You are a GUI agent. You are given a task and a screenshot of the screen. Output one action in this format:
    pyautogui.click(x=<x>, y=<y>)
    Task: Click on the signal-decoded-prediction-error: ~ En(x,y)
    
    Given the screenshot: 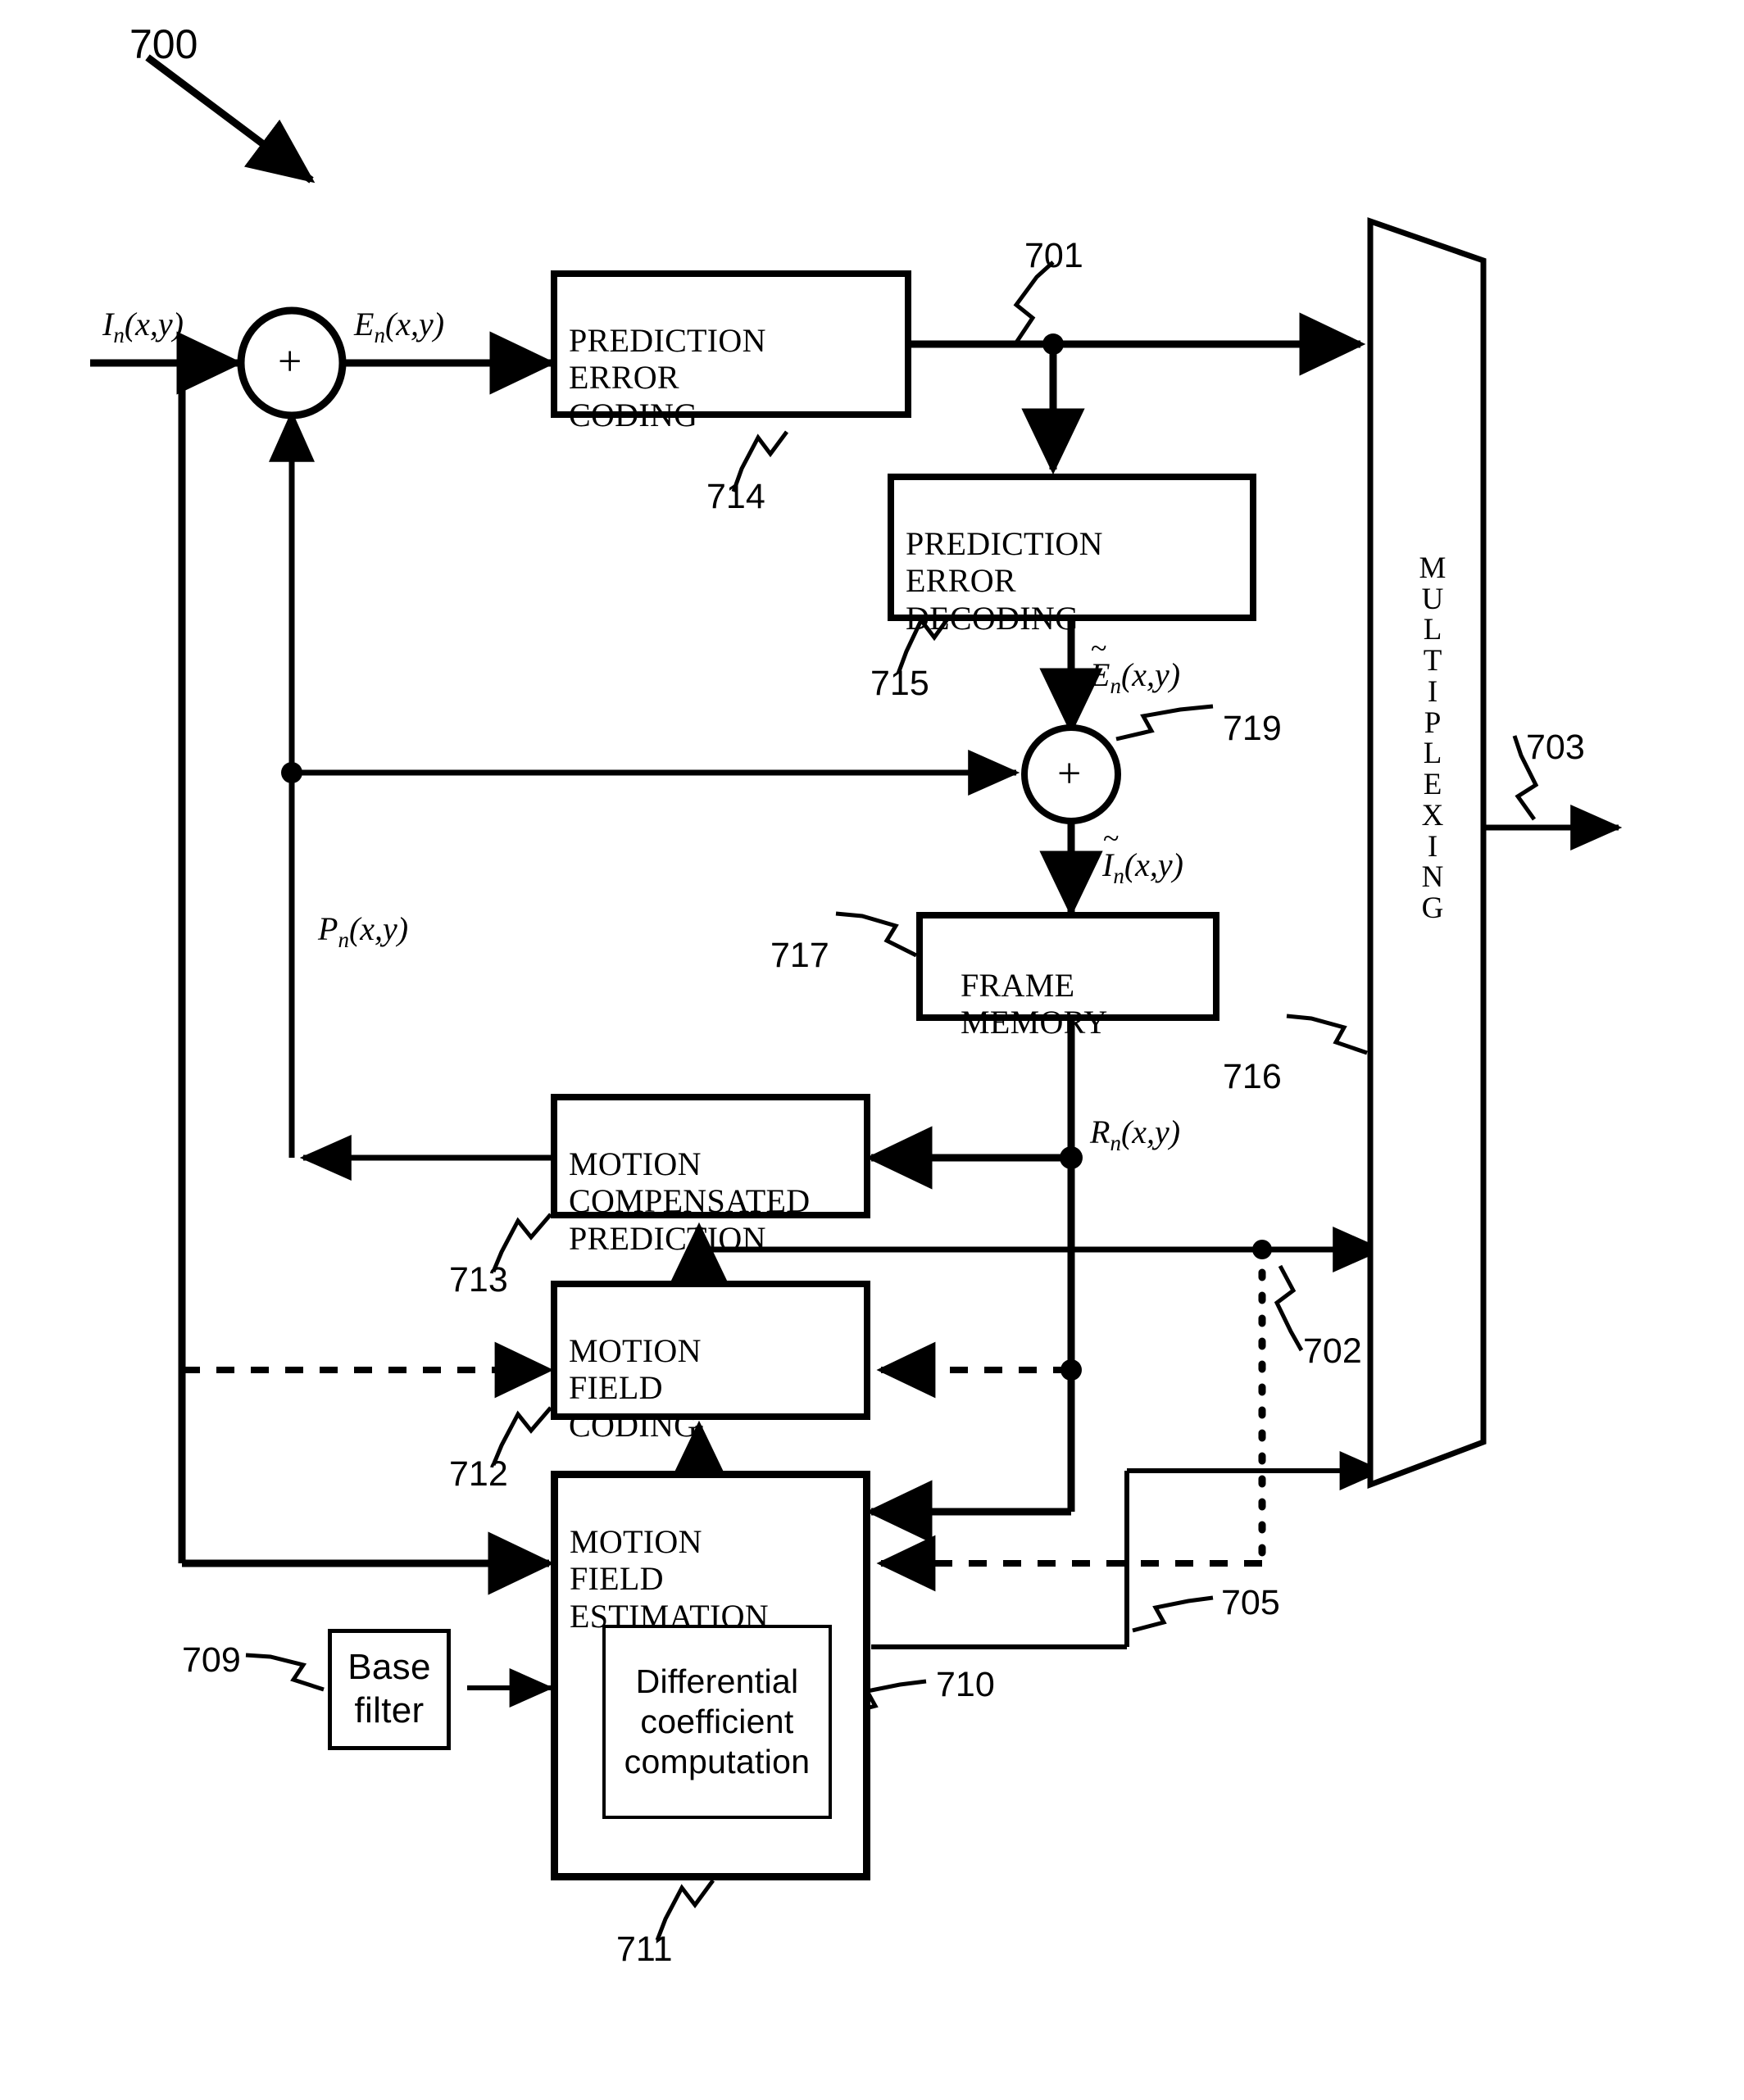 What is the action you would take?
    pyautogui.click(x=1135, y=665)
    